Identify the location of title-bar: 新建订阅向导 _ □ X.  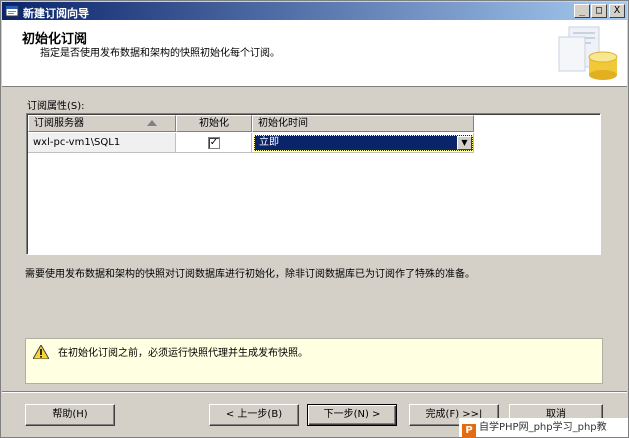
(314, 11).